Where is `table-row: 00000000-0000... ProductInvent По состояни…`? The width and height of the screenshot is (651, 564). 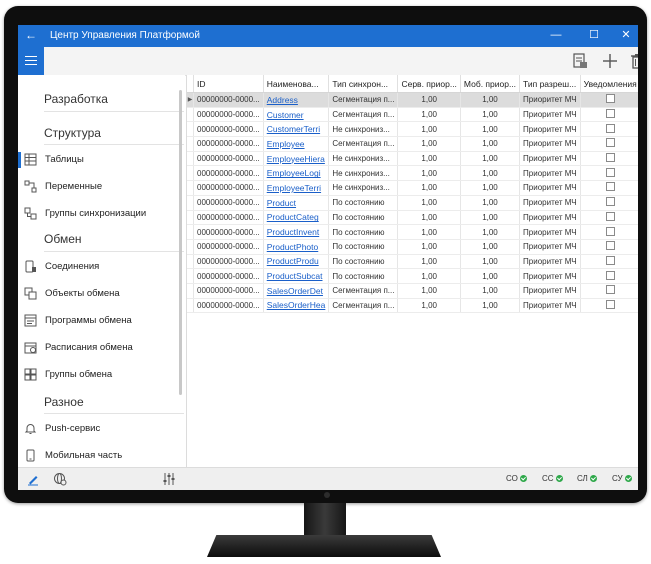
table-row: 00000000-0000... ProductInvent По состояни… is located at coordinates (412, 232).